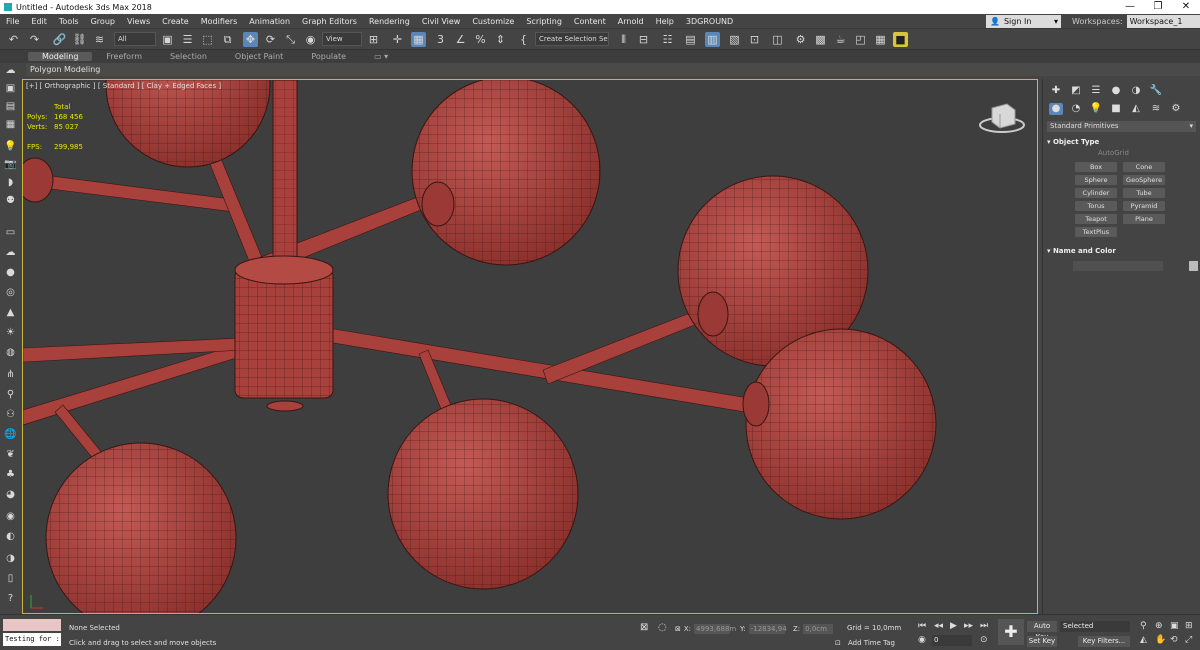  What do you see at coordinates (188, 56) in the screenshot?
I see `ribbon-tab-selection: Selection` at bounding box center [188, 56].